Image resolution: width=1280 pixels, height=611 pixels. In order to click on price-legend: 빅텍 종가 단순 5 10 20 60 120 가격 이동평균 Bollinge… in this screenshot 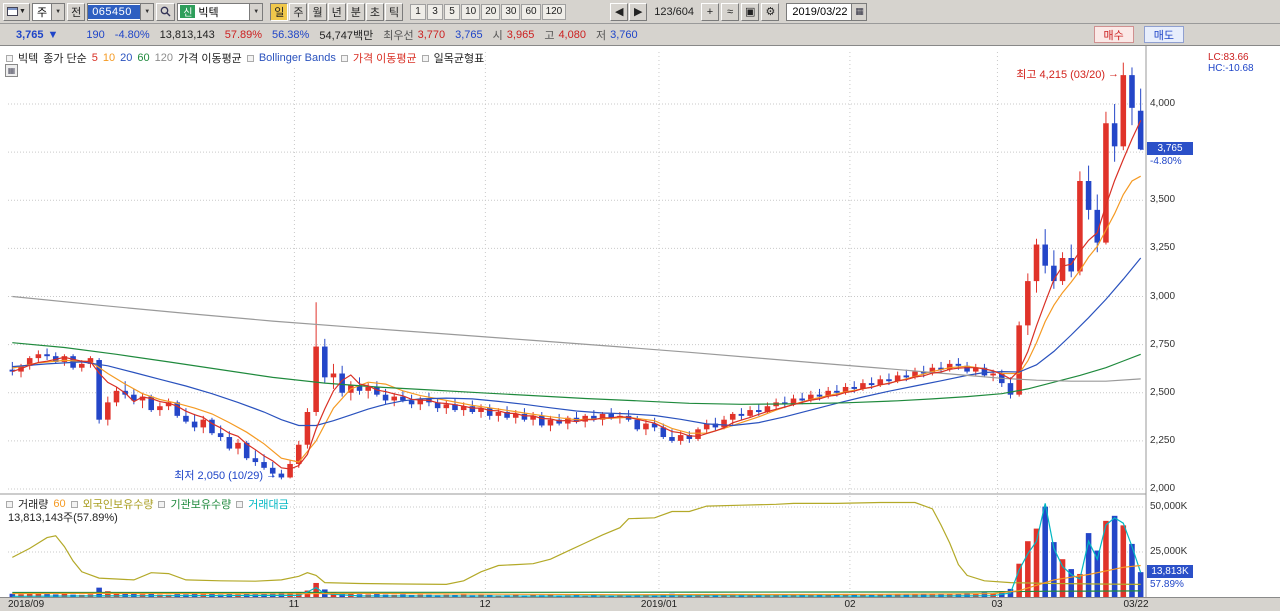, I will do `click(245, 58)`.